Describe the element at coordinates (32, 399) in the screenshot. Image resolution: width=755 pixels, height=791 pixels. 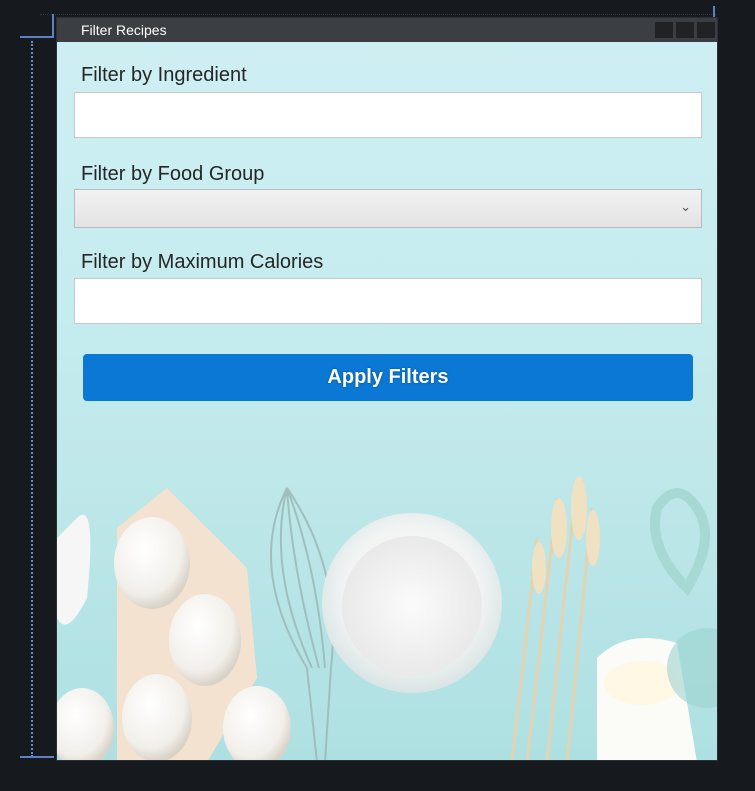
I see `design-guide-vertical` at that location.